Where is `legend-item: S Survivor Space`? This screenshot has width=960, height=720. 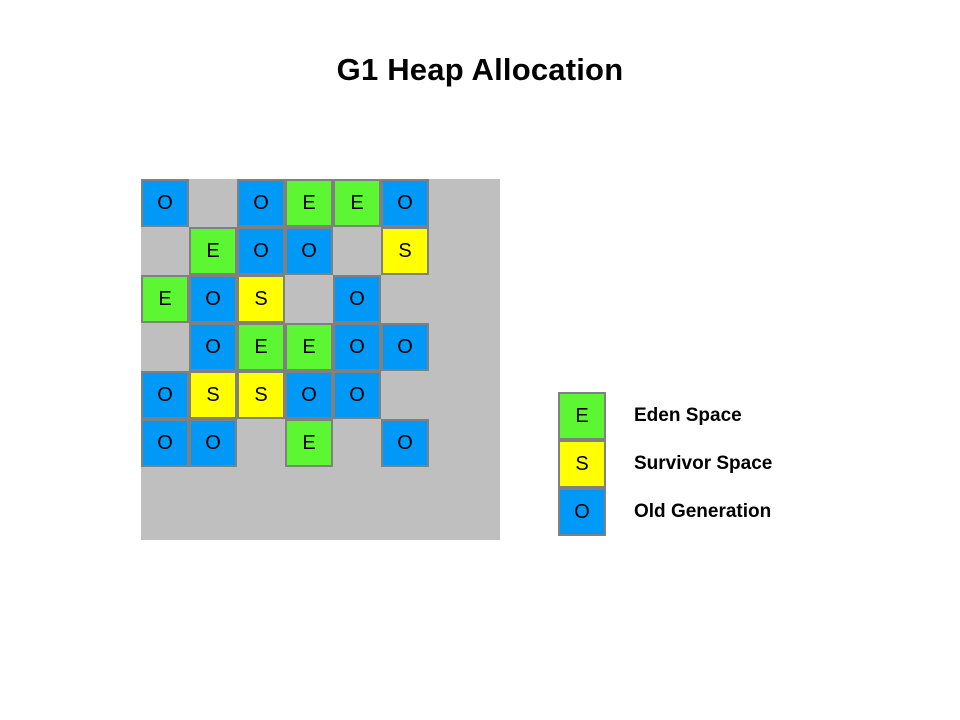
legend-item: S Survivor Space is located at coordinates (665, 464).